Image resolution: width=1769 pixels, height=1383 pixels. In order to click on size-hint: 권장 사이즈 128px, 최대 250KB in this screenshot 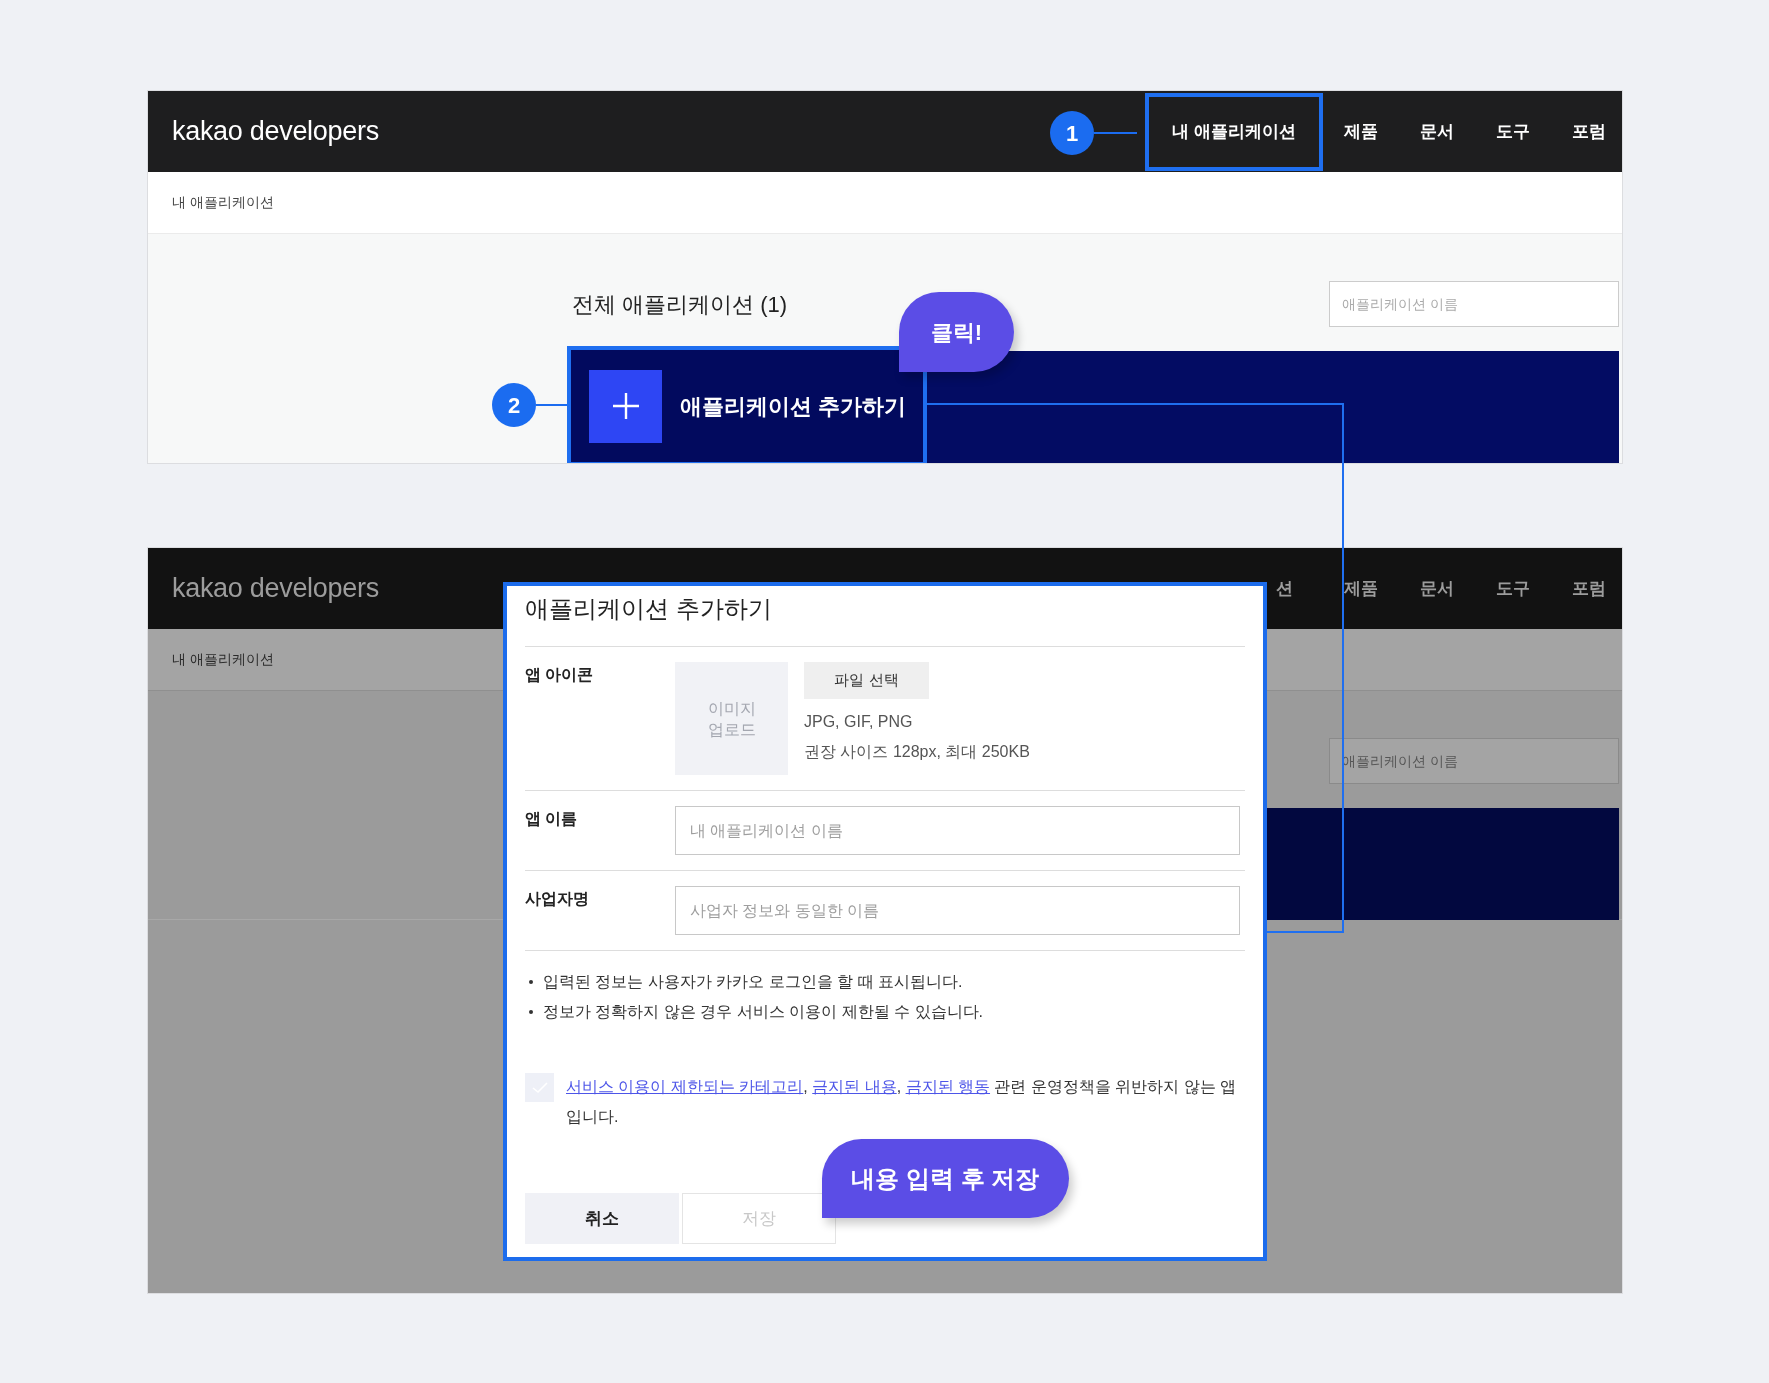, I will do `click(917, 752)`.